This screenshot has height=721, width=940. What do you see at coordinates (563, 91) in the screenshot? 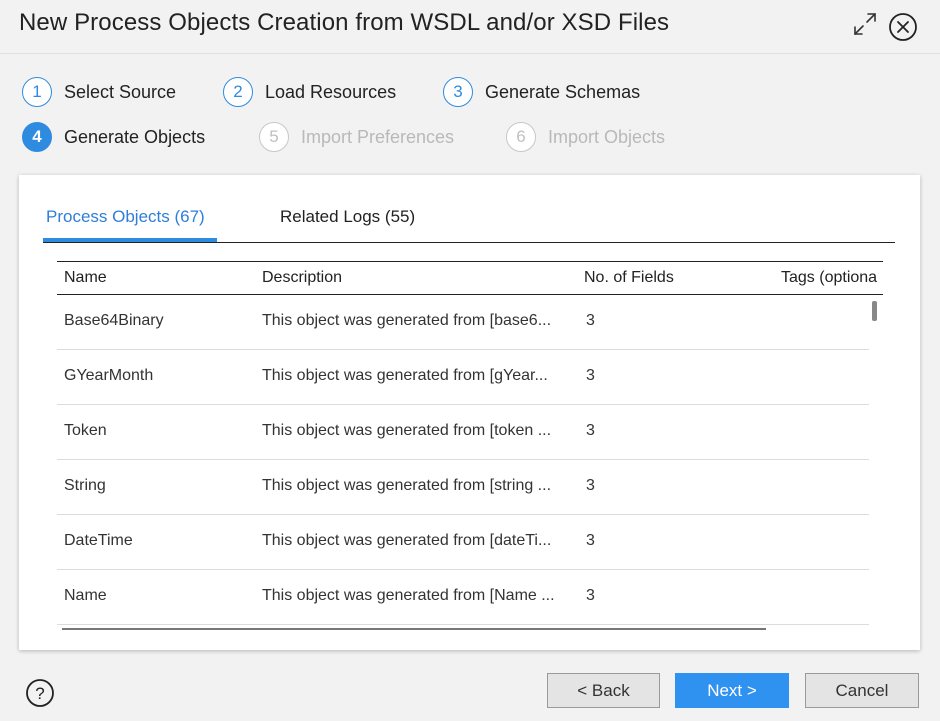
I see `step-label: Generate Schemas` at bounding box center [563, 91].